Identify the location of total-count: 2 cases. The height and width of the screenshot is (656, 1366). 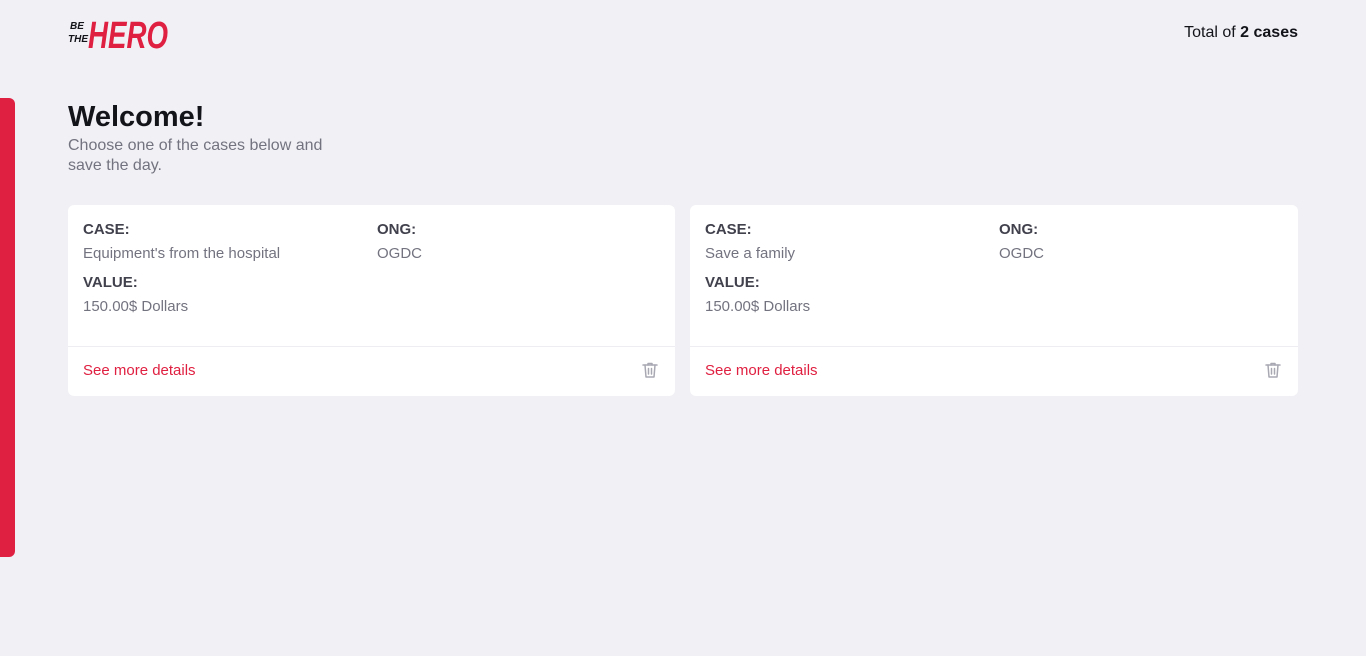
(1269, 32).